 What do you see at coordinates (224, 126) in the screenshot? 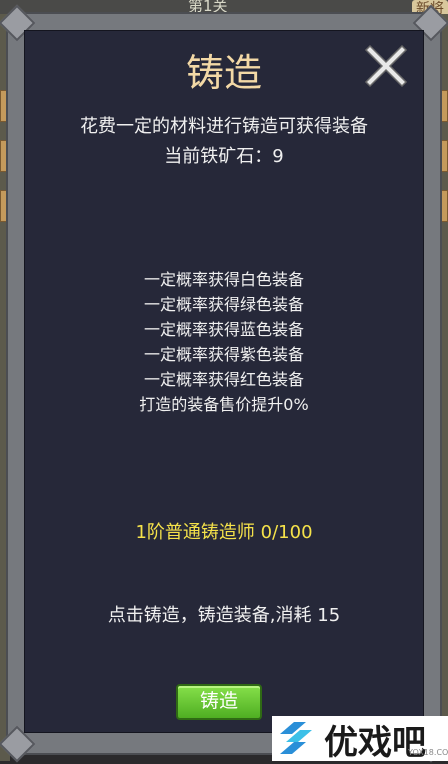
I see `forge-description: 花费一定的材料进行铸造可获得装备` at bounding box center [224, 126].